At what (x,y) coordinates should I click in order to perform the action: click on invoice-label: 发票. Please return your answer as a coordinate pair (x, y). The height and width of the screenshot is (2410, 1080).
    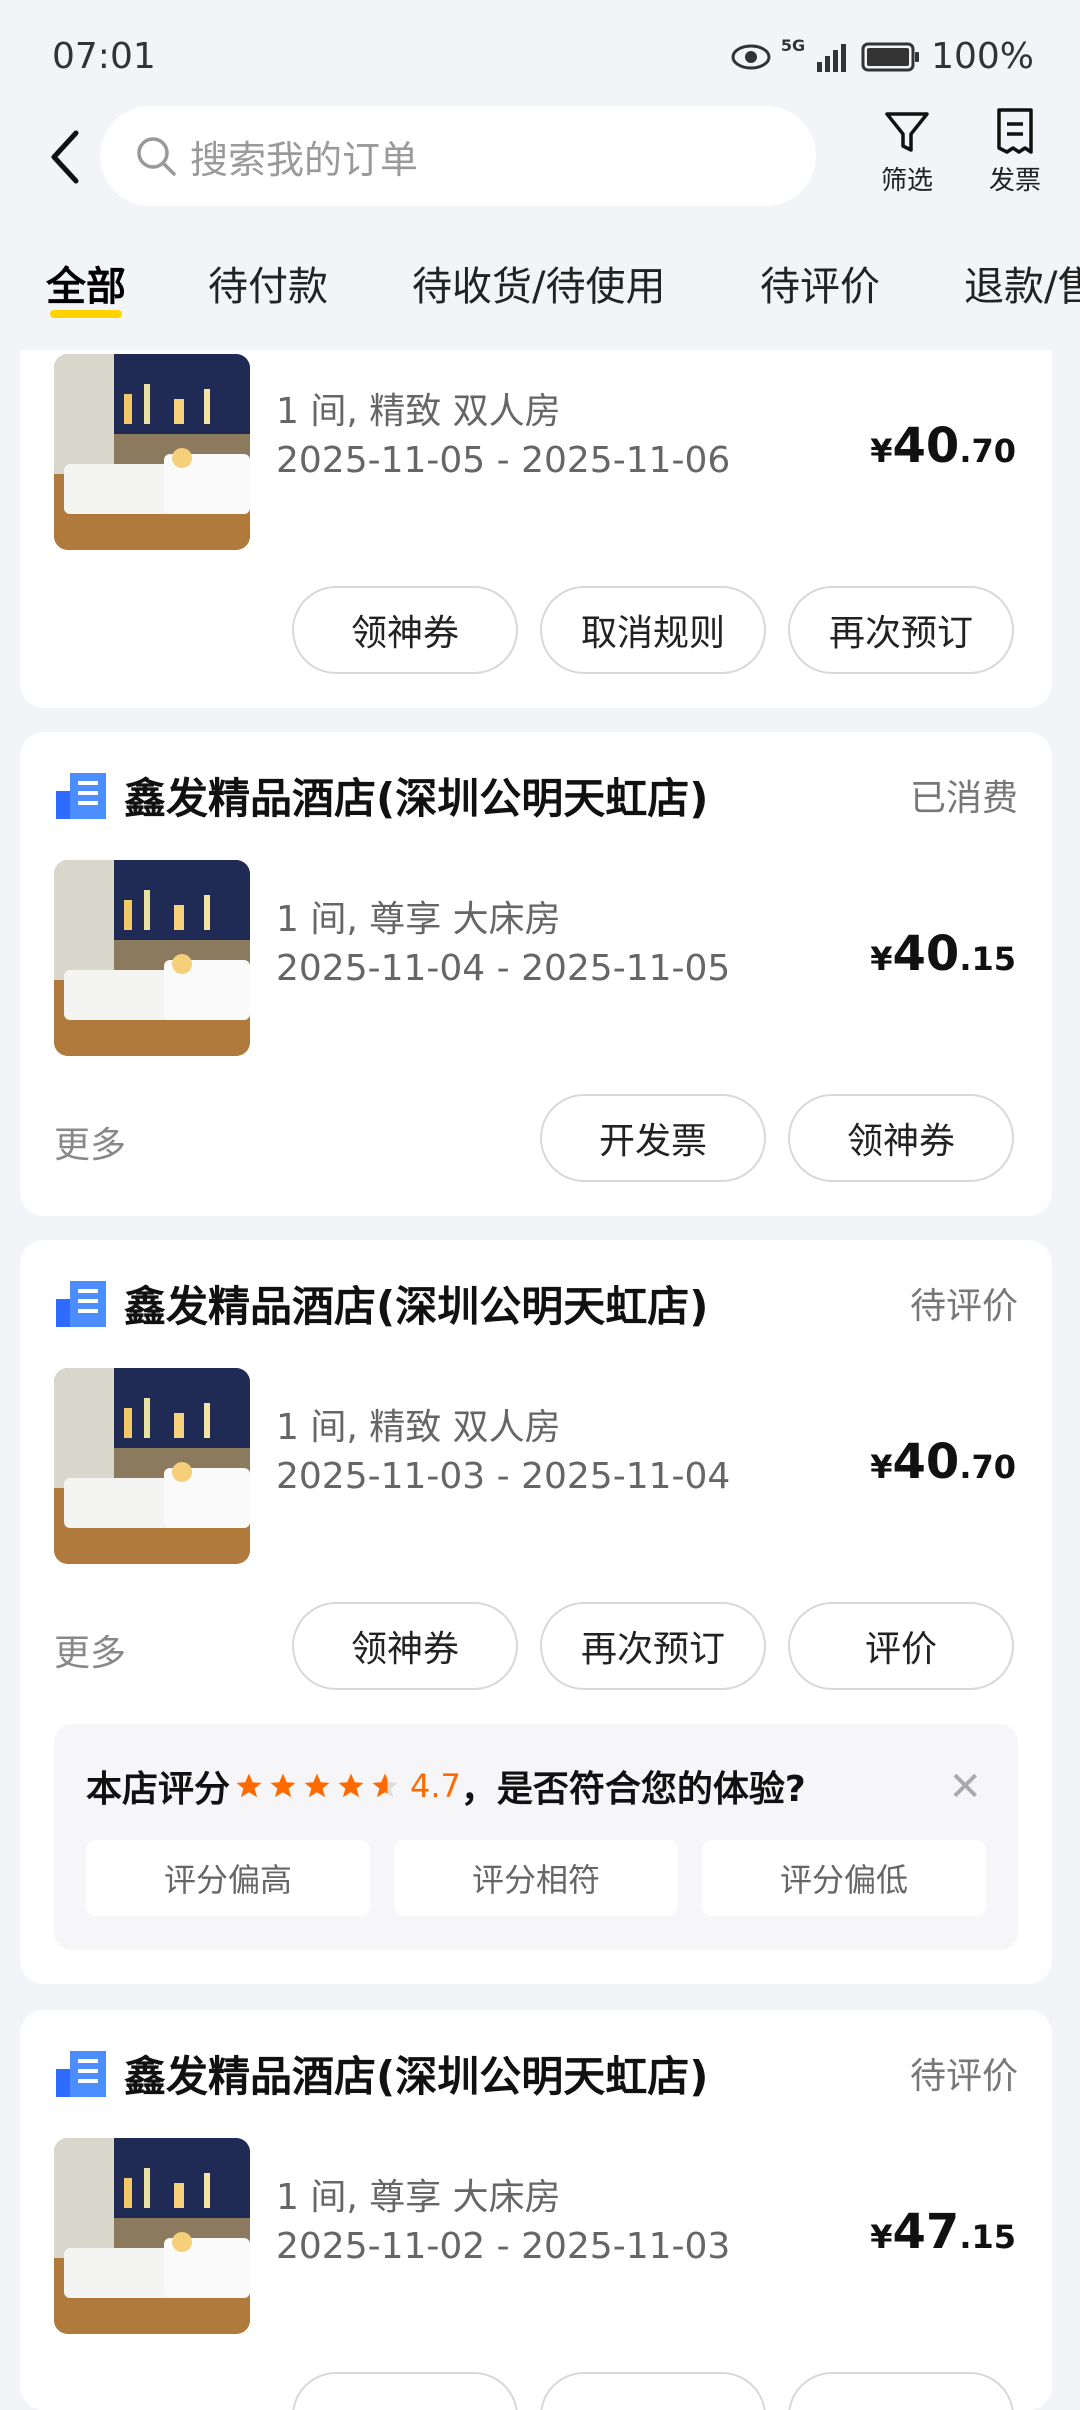
    Looking at the image, I should click on (1014, 181).